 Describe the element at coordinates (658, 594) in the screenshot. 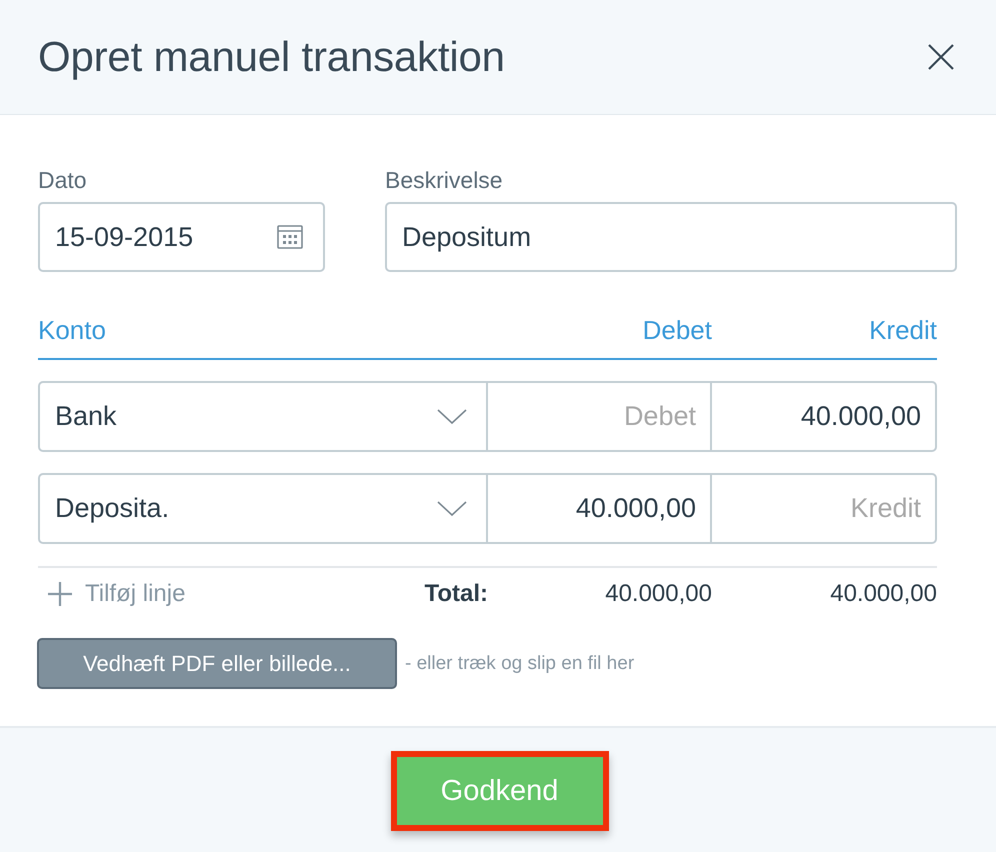

I see `debit-total: 40.000,00` at that location.